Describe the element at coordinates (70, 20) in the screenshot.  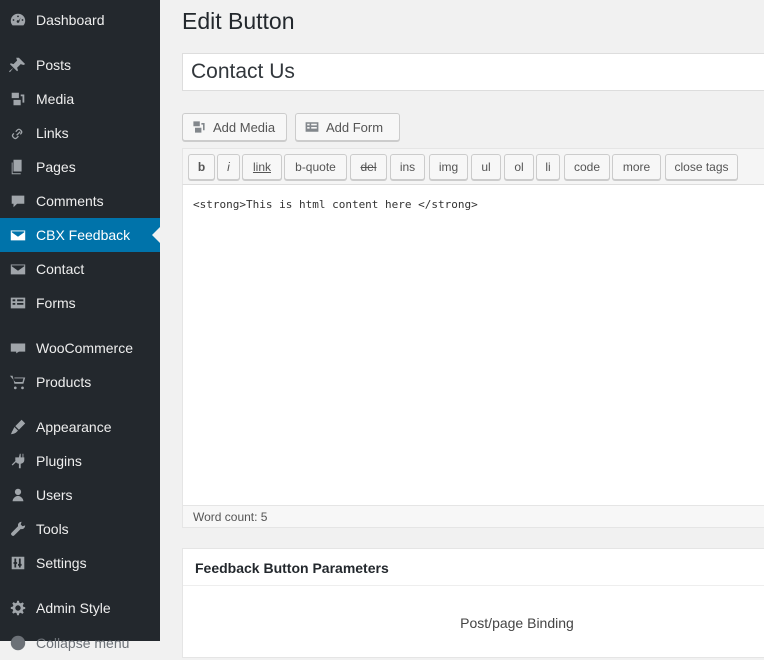
I see `sidebar-item-label: Dashboard` at that location.